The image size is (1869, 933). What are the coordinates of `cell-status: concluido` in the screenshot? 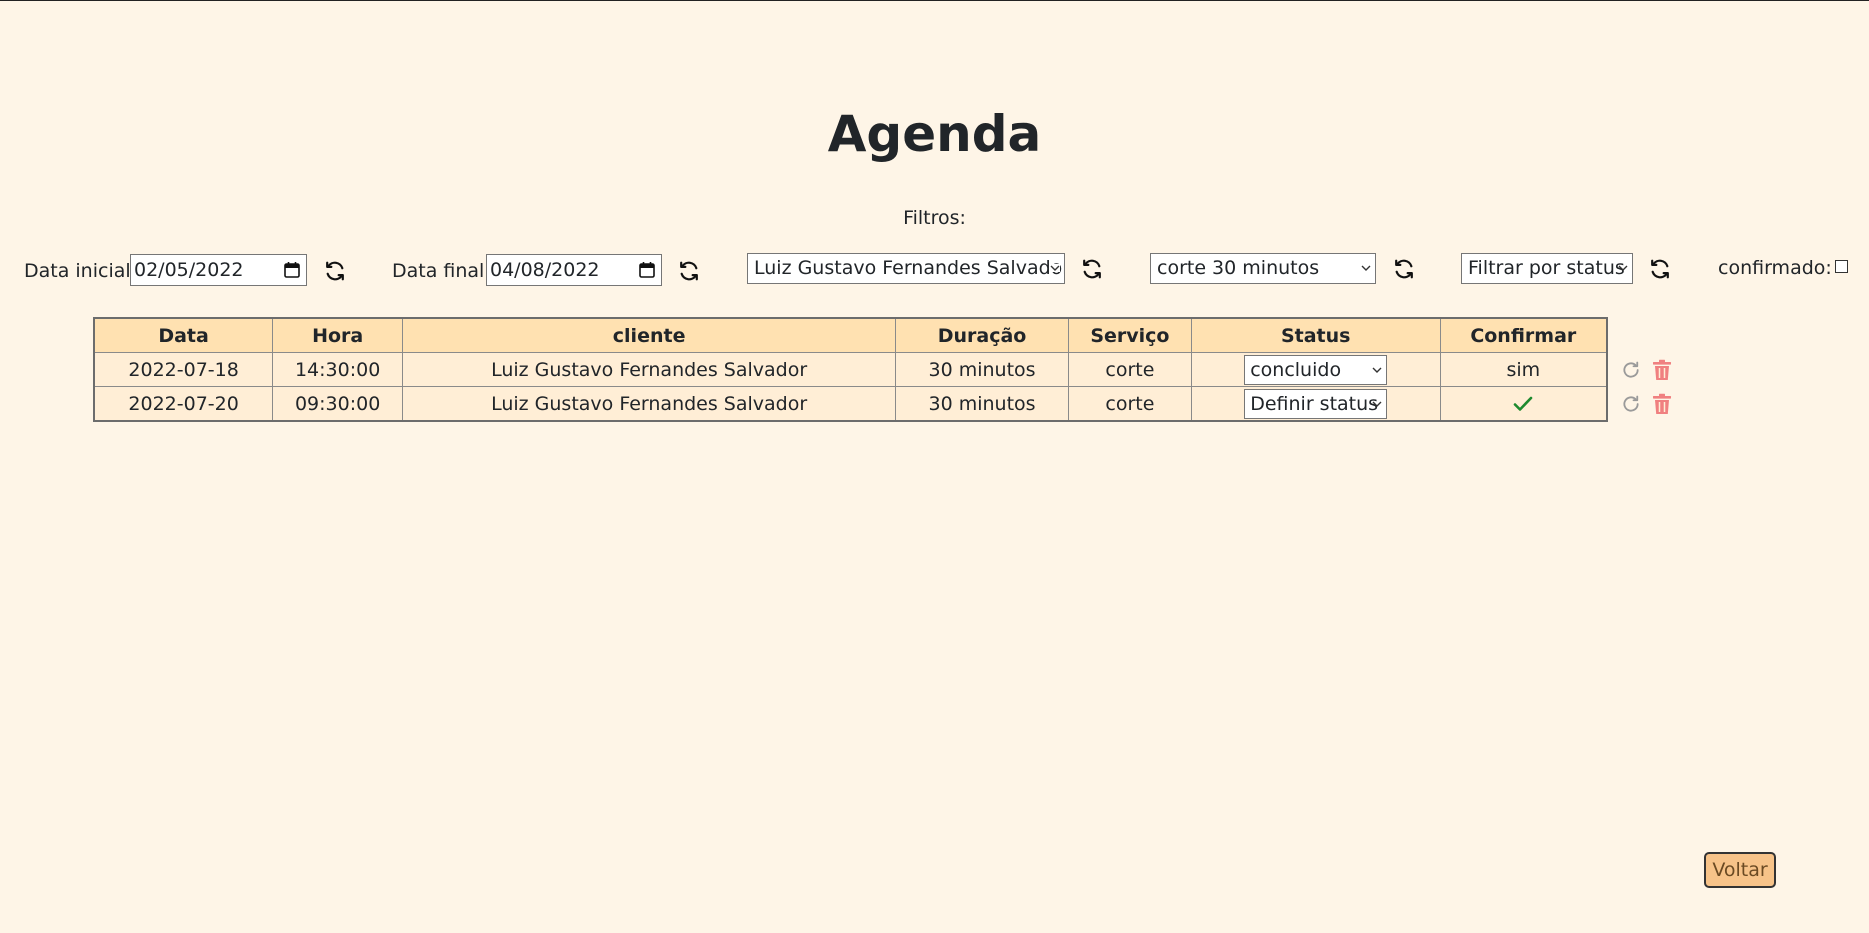 It's located at (1315, 369).